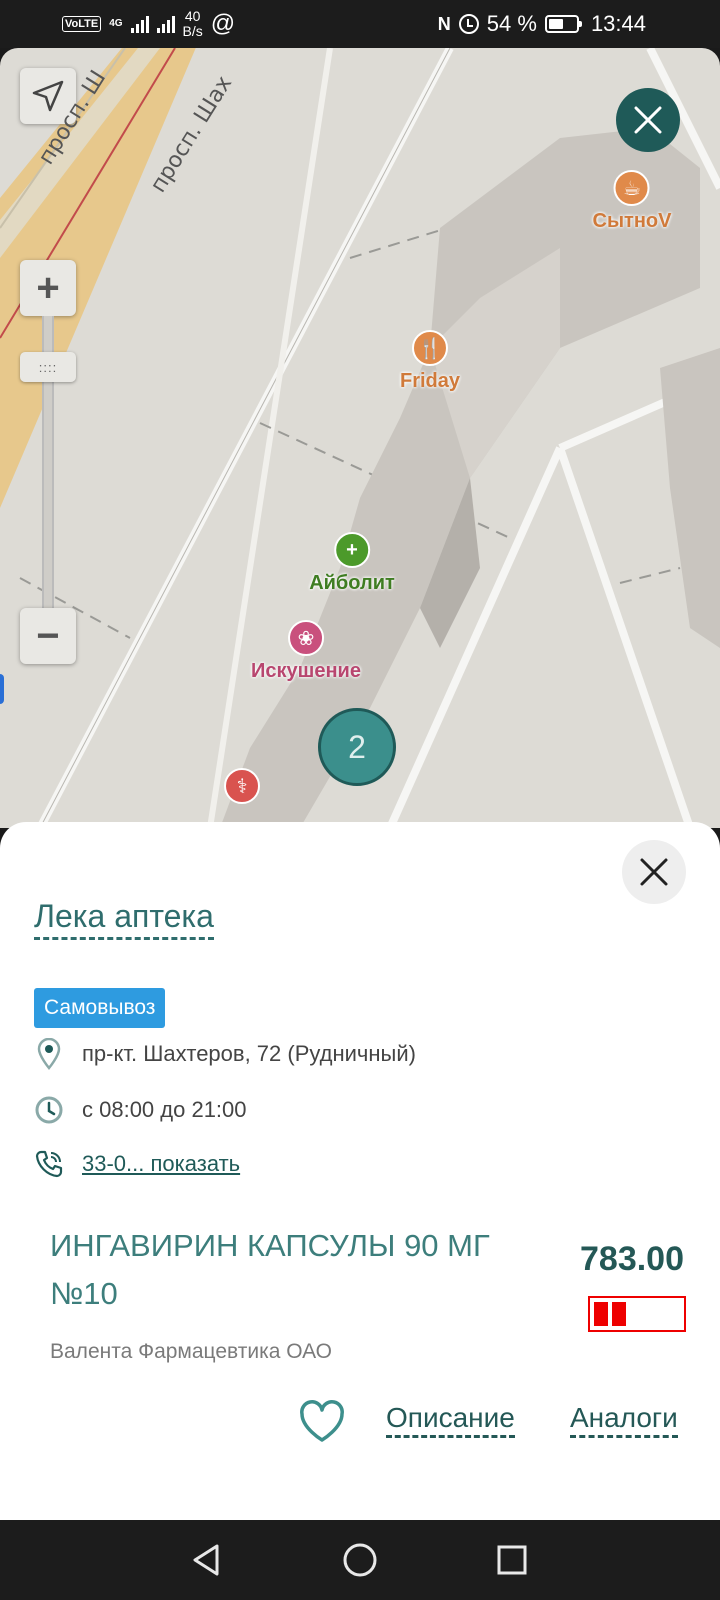 This screenshot has width=720, height=1600. Describe the element at coordinates (223, 23) in the screenshot. I see `at-icon: @` at that location.